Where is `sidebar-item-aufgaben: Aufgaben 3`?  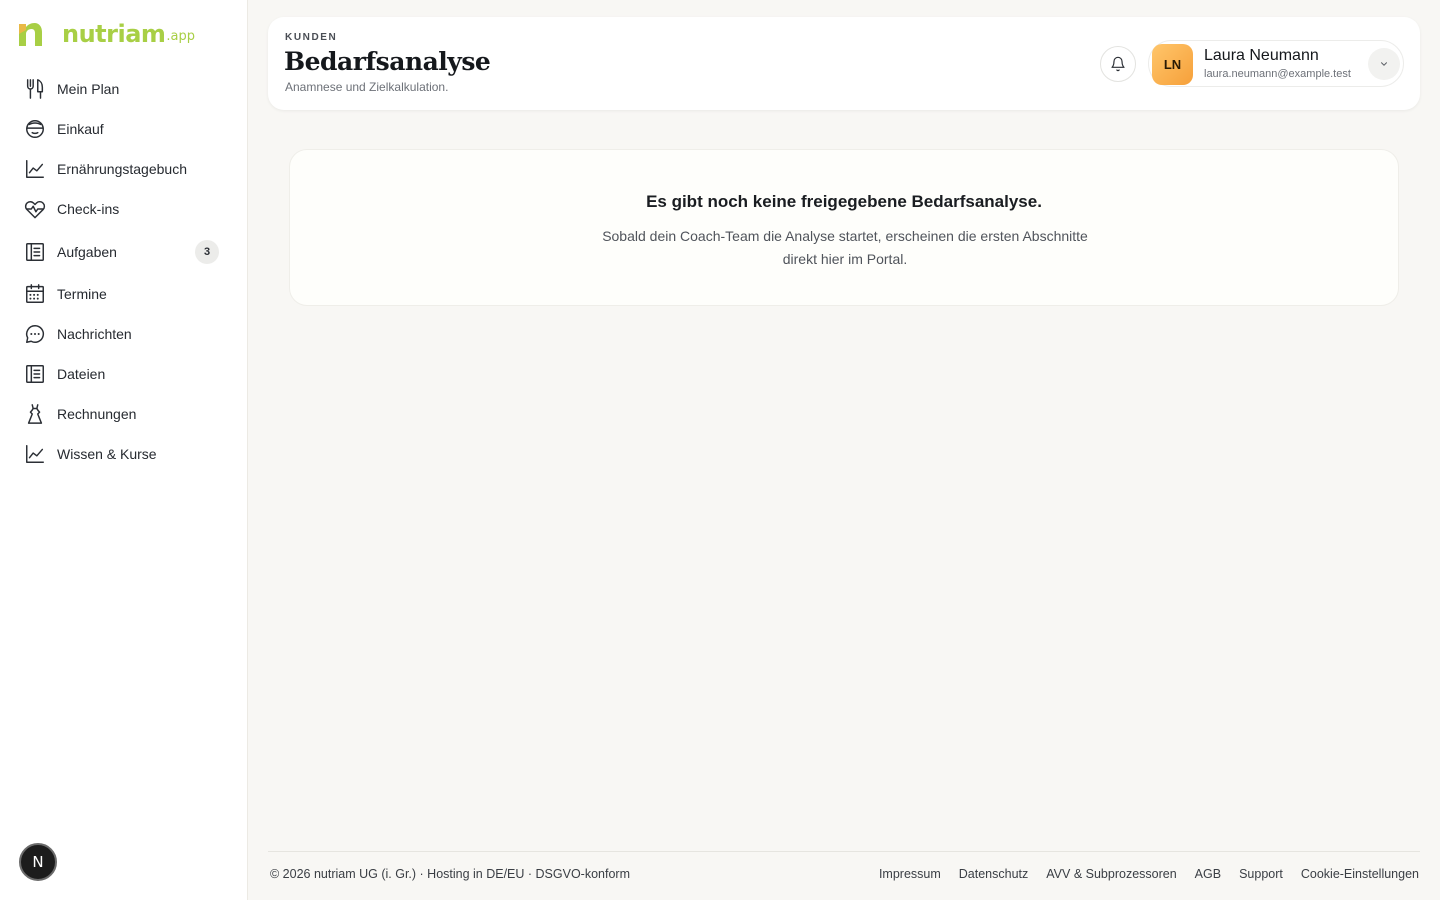 sidebar-item-aufgaben: Aufgaben 3 is located at coordinates (124, 252).